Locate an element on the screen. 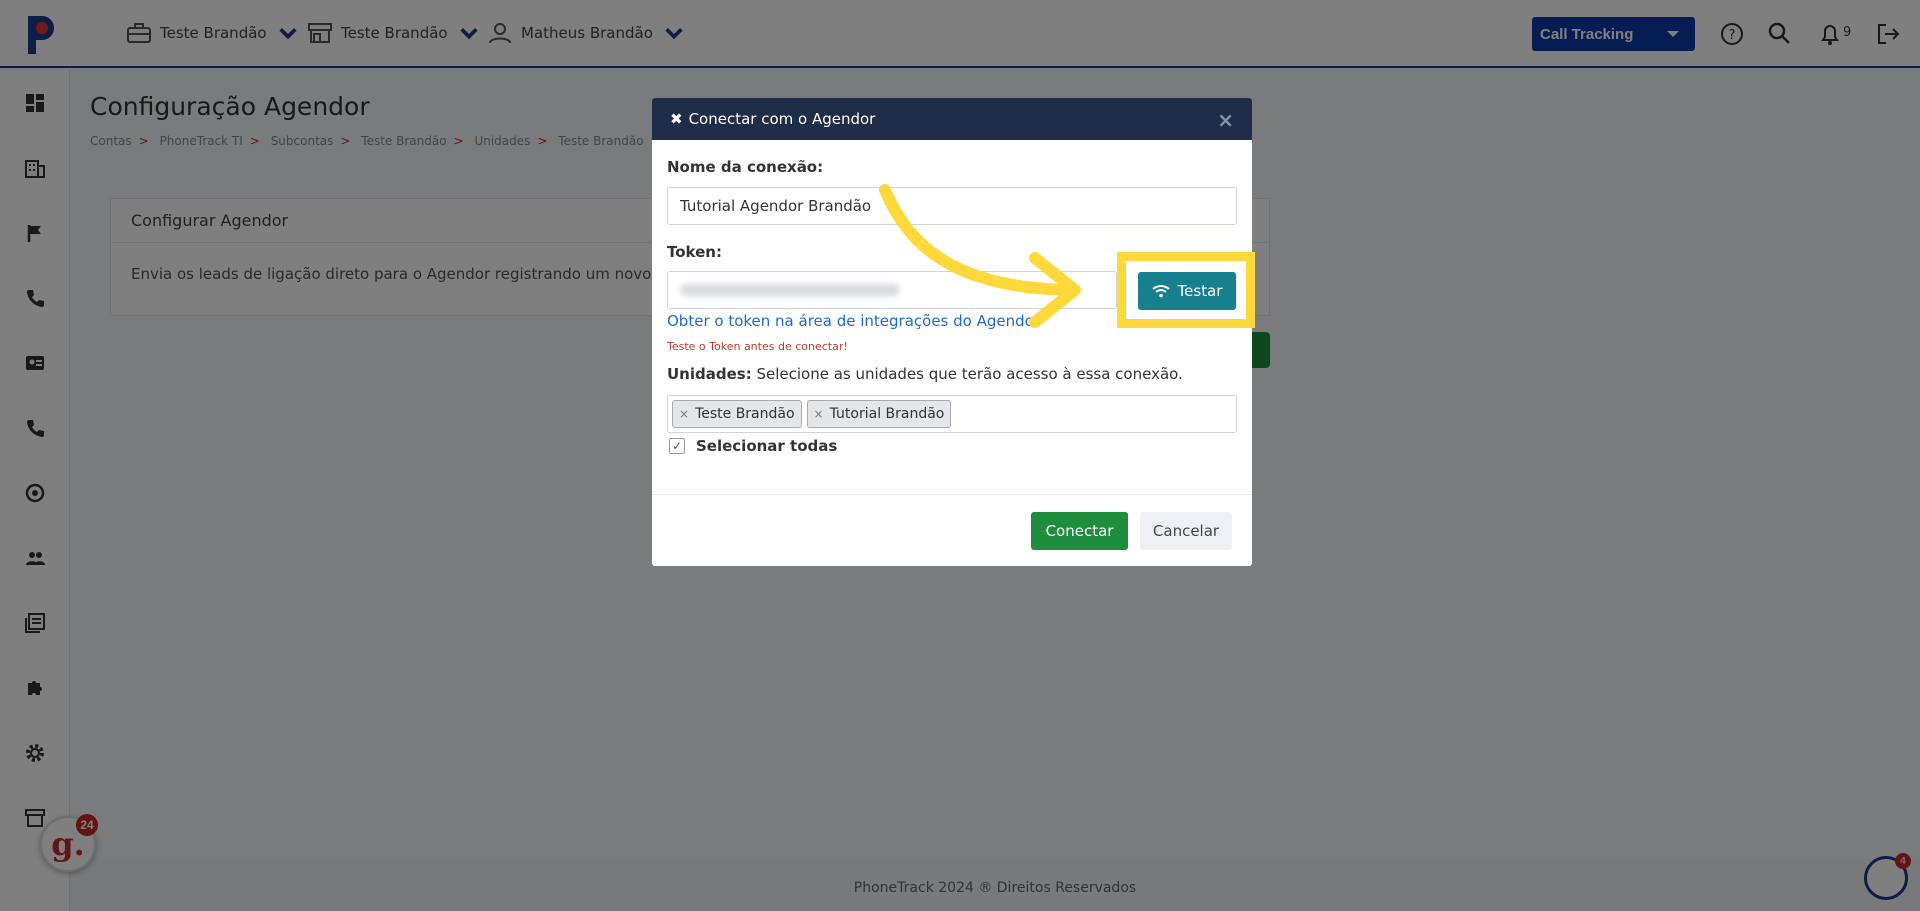  test-token-button: Testar is located at coordinates (1187, 291).